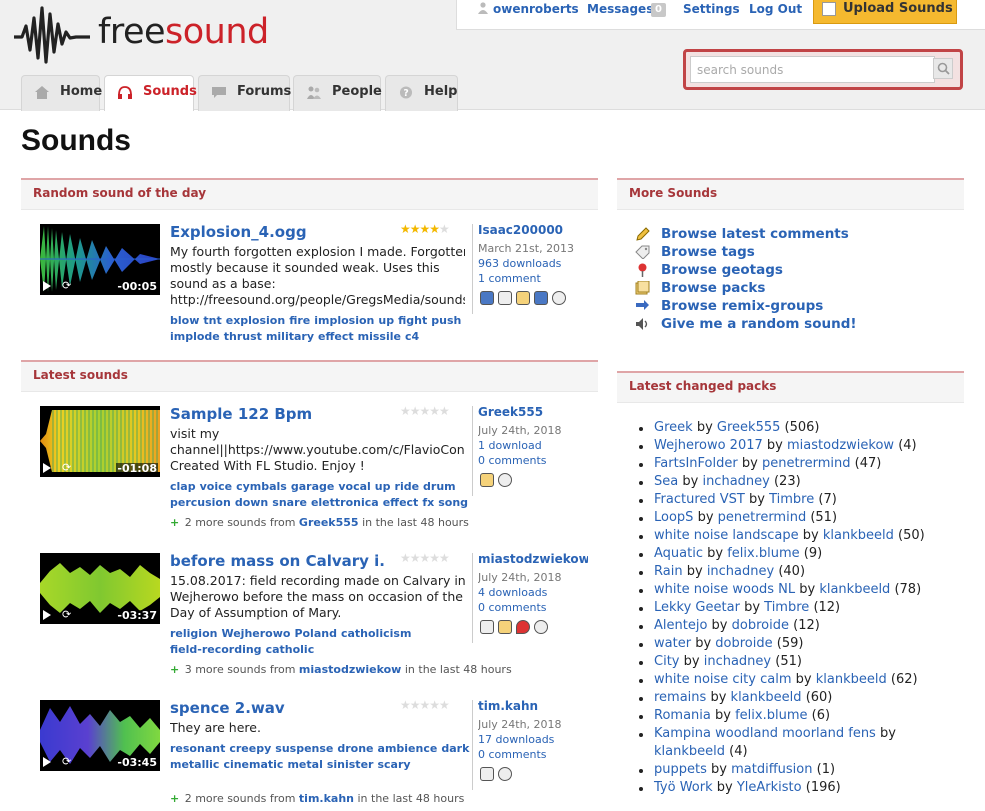  I want to click on pack-link: white noise woods NL, so click(724, 589).